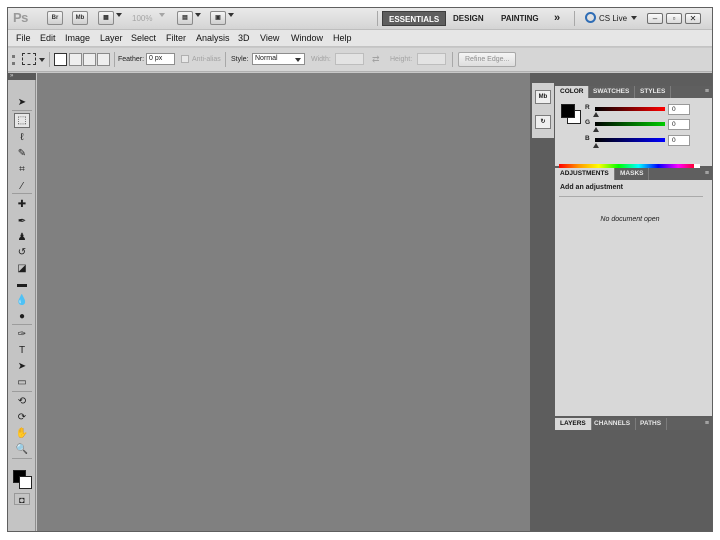 The height and width of the screenshot is (540, 720). I want to click on menu-filter: Filter, so click(176, 38).